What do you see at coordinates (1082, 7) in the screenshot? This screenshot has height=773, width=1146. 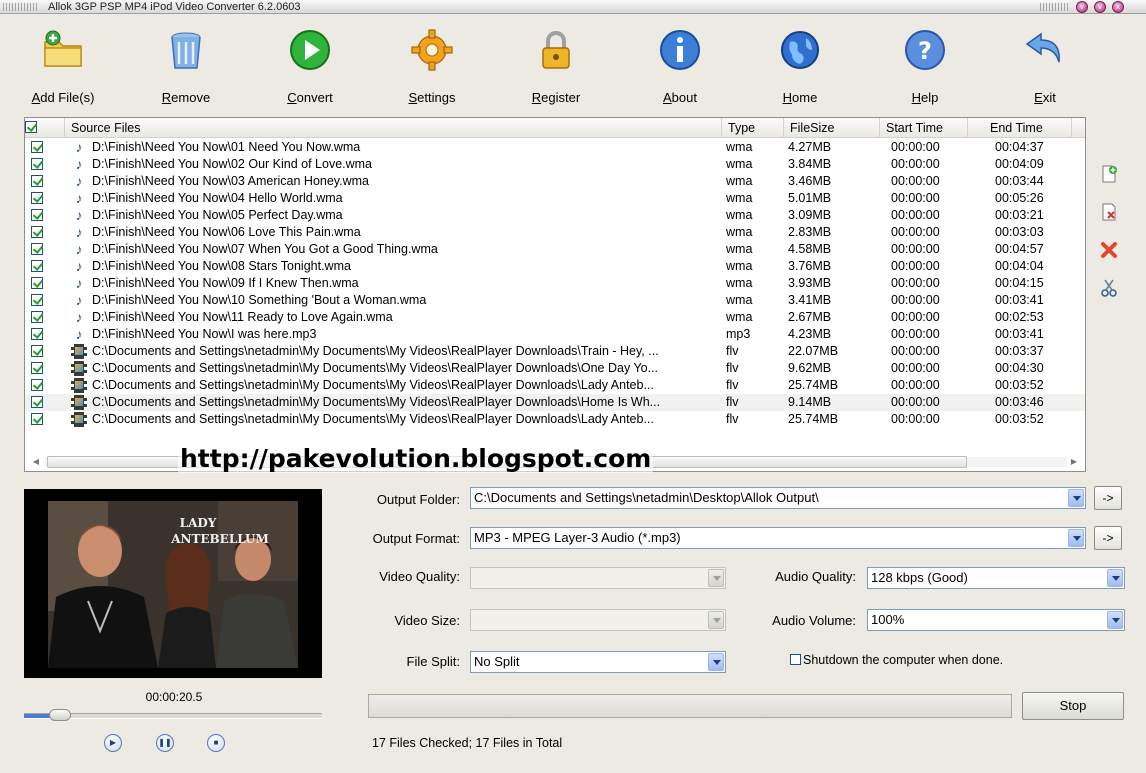 I see `minimize-button: v` at bounding box center [1082, 7].